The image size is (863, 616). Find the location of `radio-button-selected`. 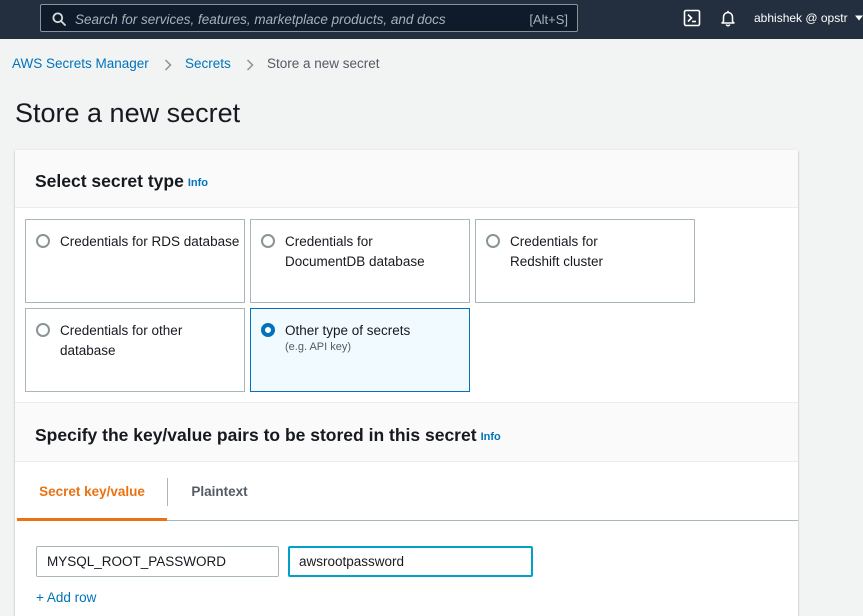

radio-button-selected is located at coordinates (268, 330).